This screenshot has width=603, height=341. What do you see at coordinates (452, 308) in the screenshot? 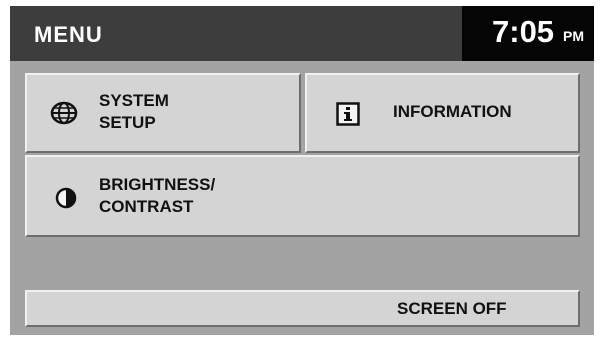
I see `screen-off-label: SCREEN OFF` at bounding box center [452, 308].